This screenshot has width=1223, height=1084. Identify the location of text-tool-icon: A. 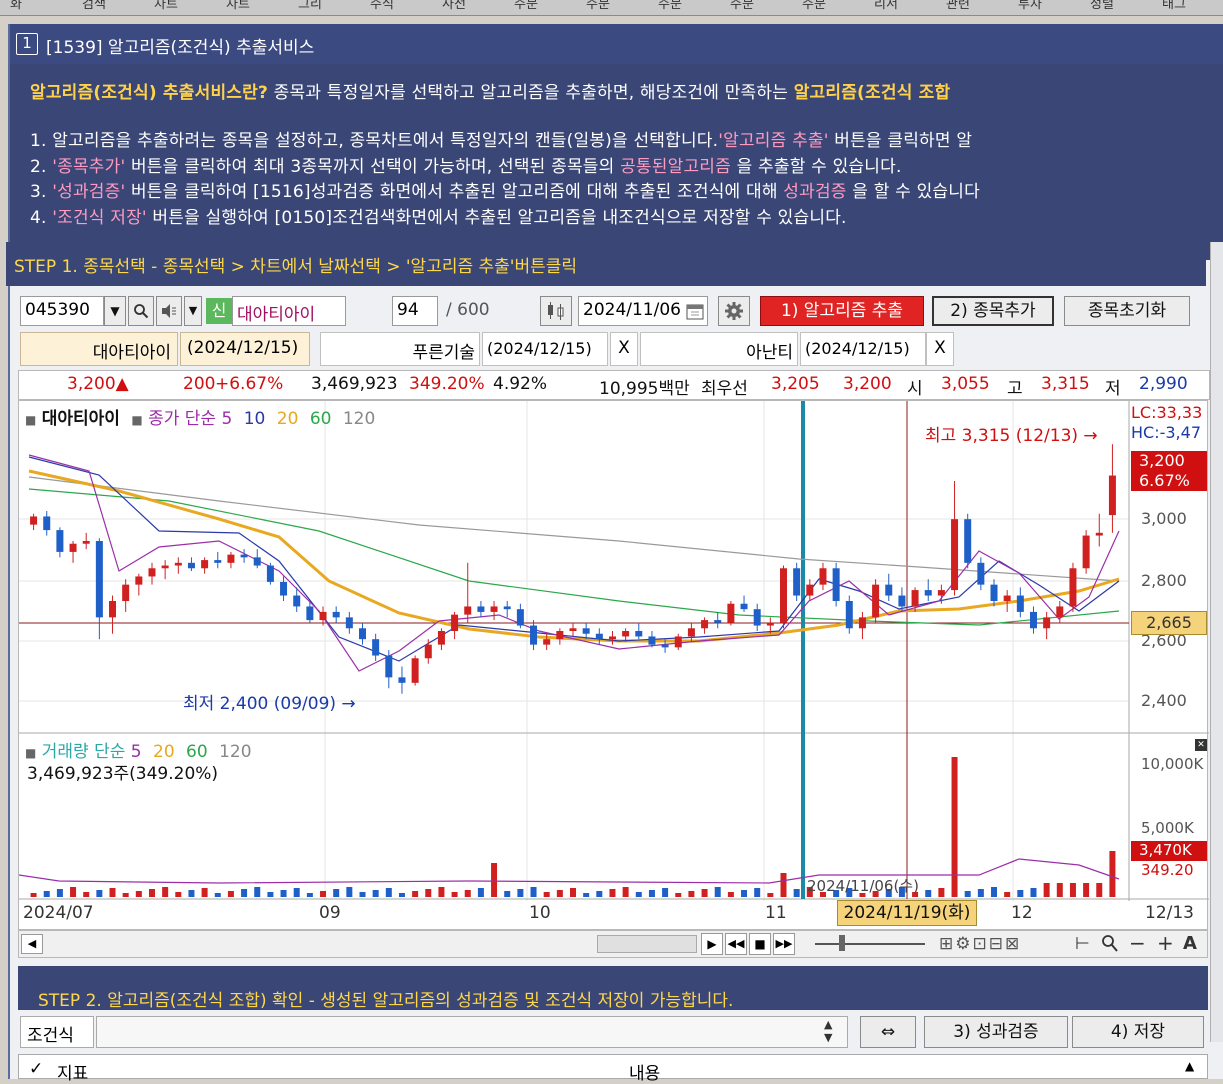
(1190, 943).